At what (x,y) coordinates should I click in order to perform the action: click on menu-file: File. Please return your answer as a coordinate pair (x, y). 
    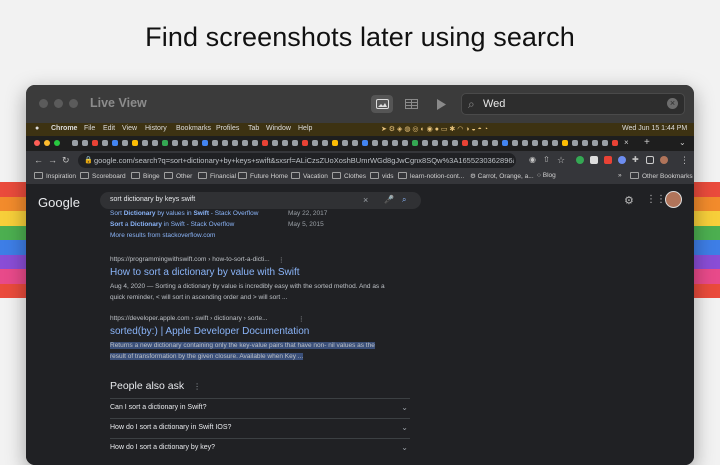
    Looking at the image, I should click on (89, 128).